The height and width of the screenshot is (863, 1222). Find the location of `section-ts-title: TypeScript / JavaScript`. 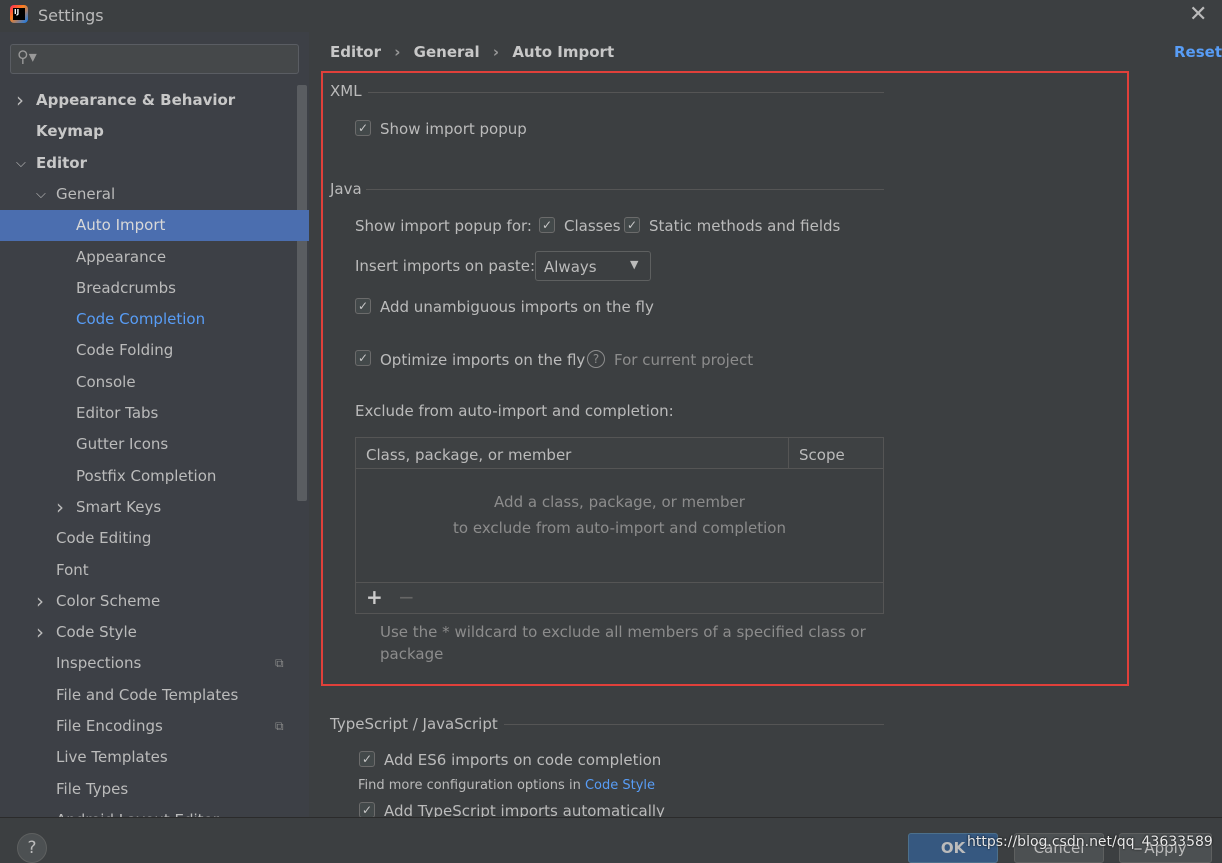

section-ts-title: TypeScript / JavaScript is located at coordinates (414, 724).